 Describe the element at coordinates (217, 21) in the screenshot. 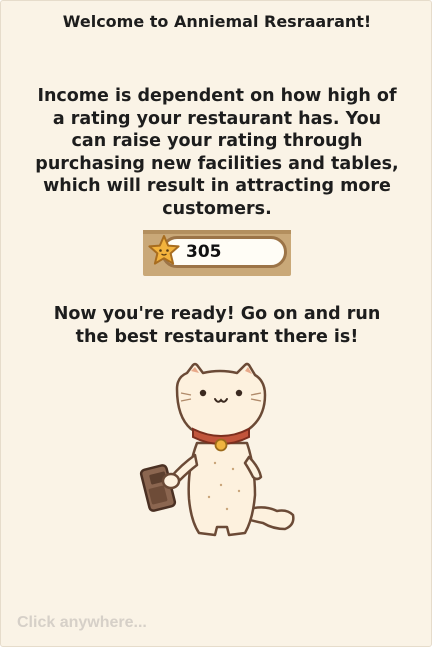

I see `dialog-title: Welcome to Anniemal Resraarant!` at that location.